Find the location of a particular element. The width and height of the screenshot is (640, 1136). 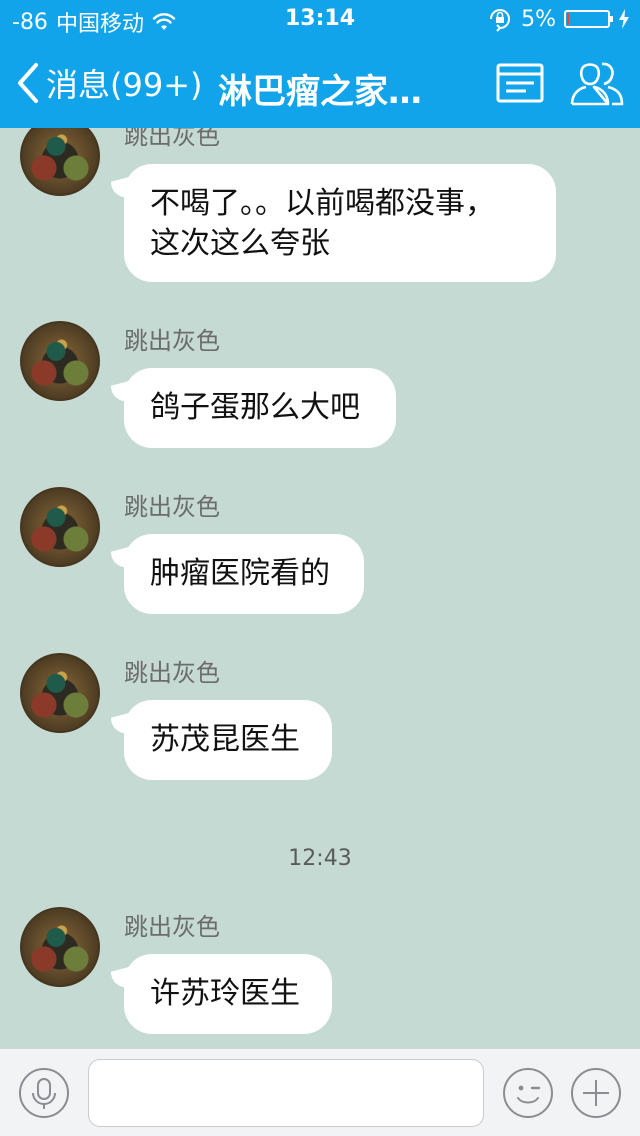

status-right: 5% is located at coordinates (558, 19).